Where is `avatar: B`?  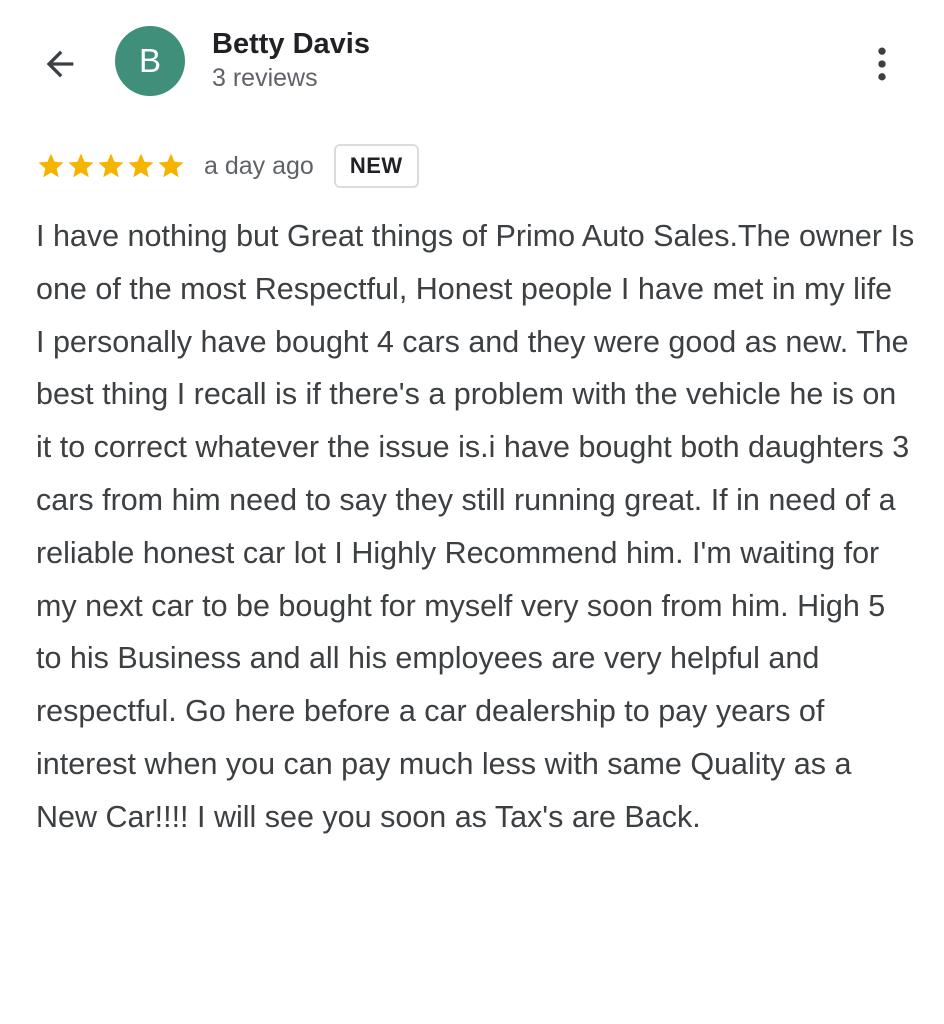
avatar: B is located at coordinates (150, 61).